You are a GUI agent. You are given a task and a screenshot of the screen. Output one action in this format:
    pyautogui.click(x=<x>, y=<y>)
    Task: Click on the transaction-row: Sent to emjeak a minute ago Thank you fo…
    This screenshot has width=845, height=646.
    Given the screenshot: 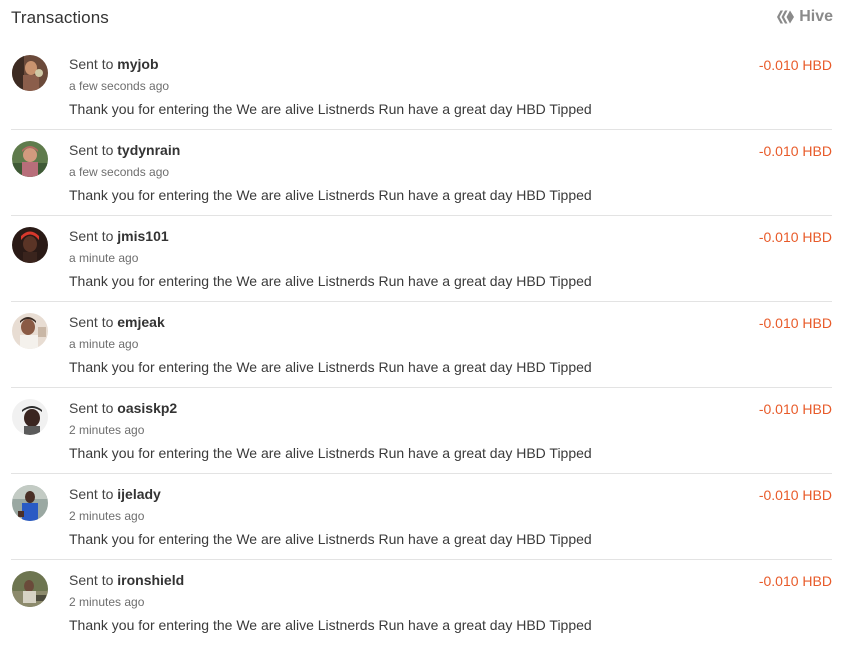 What is the action you would take?
    pyautogui.click(x=421, y=345)
    